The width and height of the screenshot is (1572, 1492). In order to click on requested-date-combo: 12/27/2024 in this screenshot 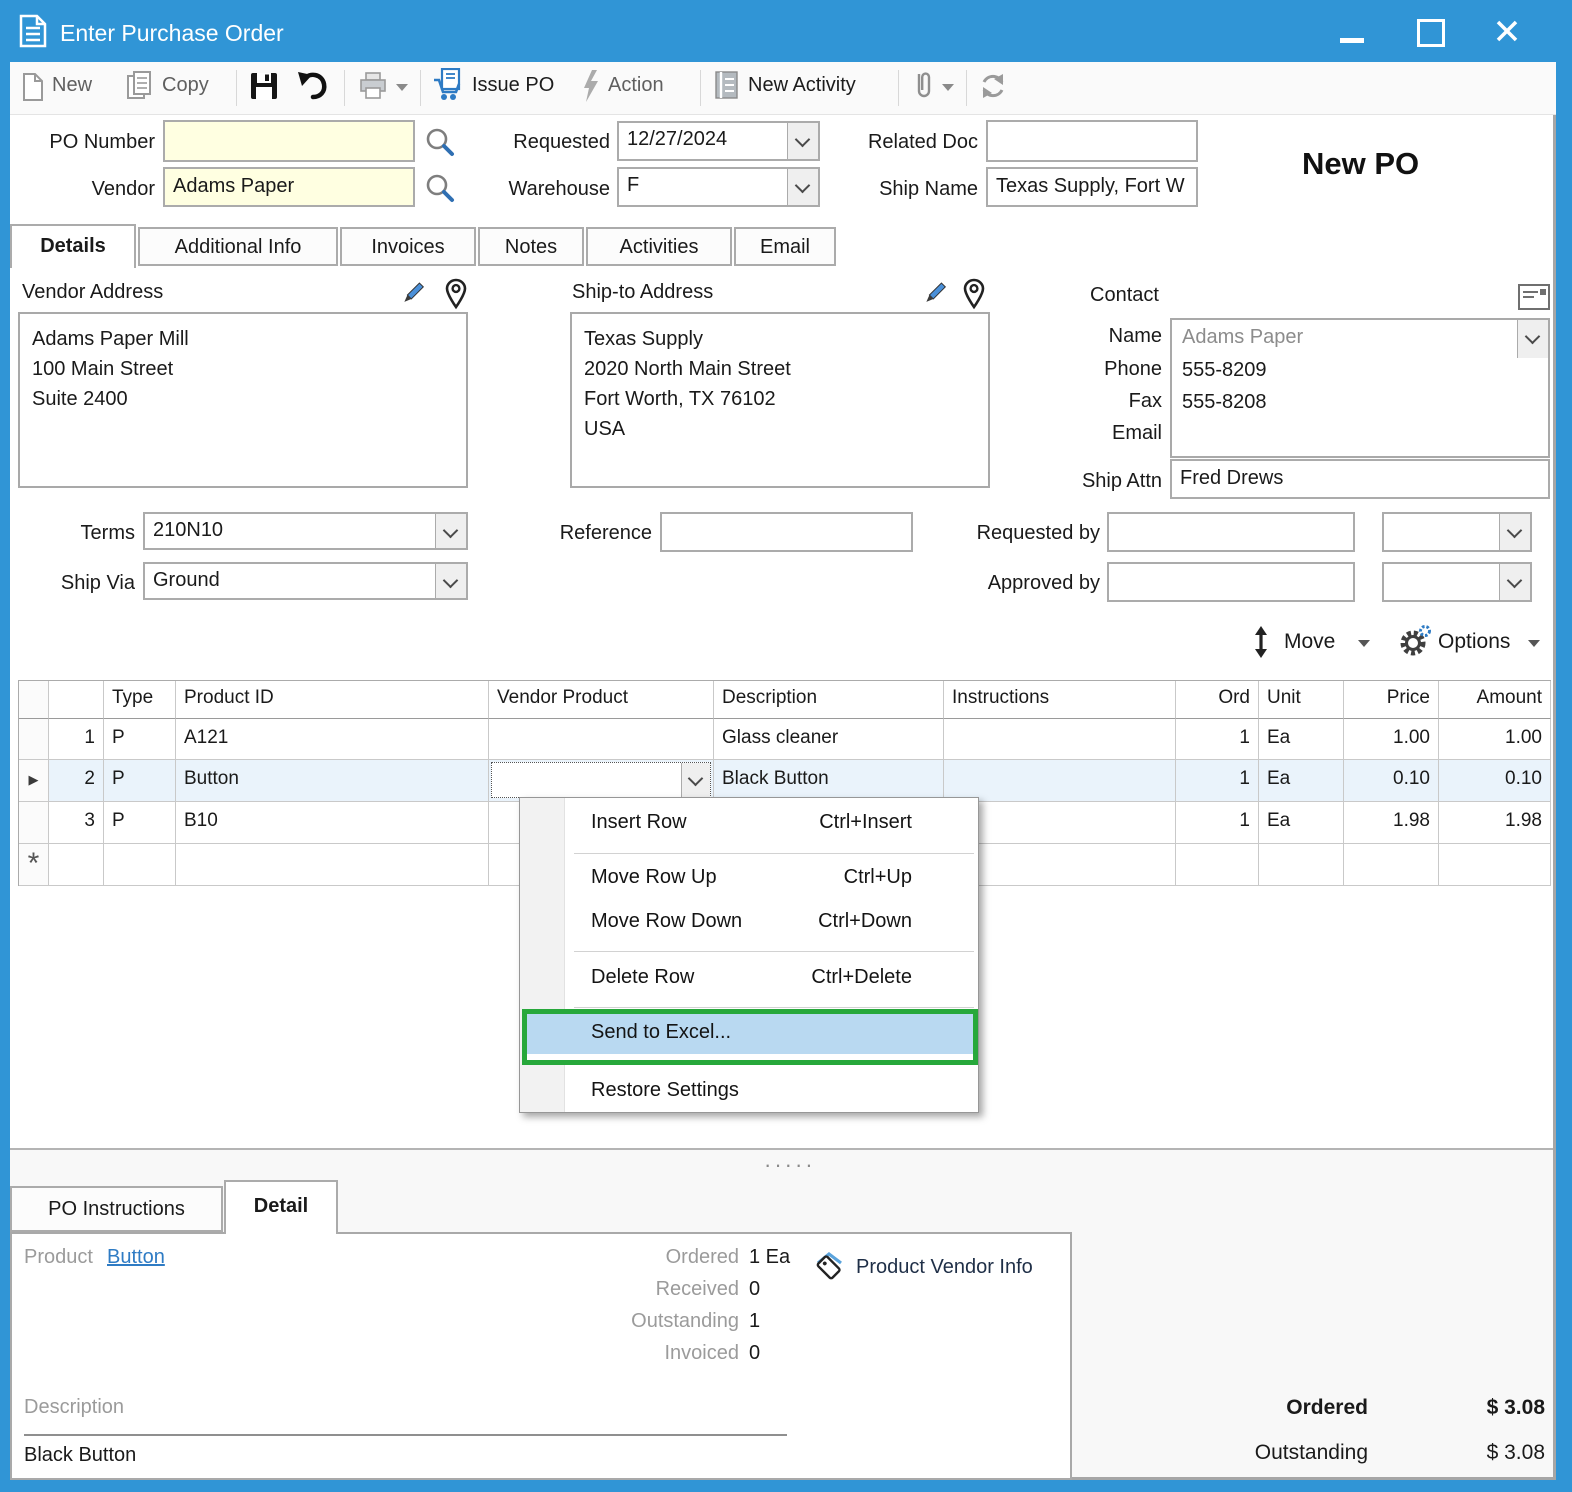, I will do `click(718, 141)`.